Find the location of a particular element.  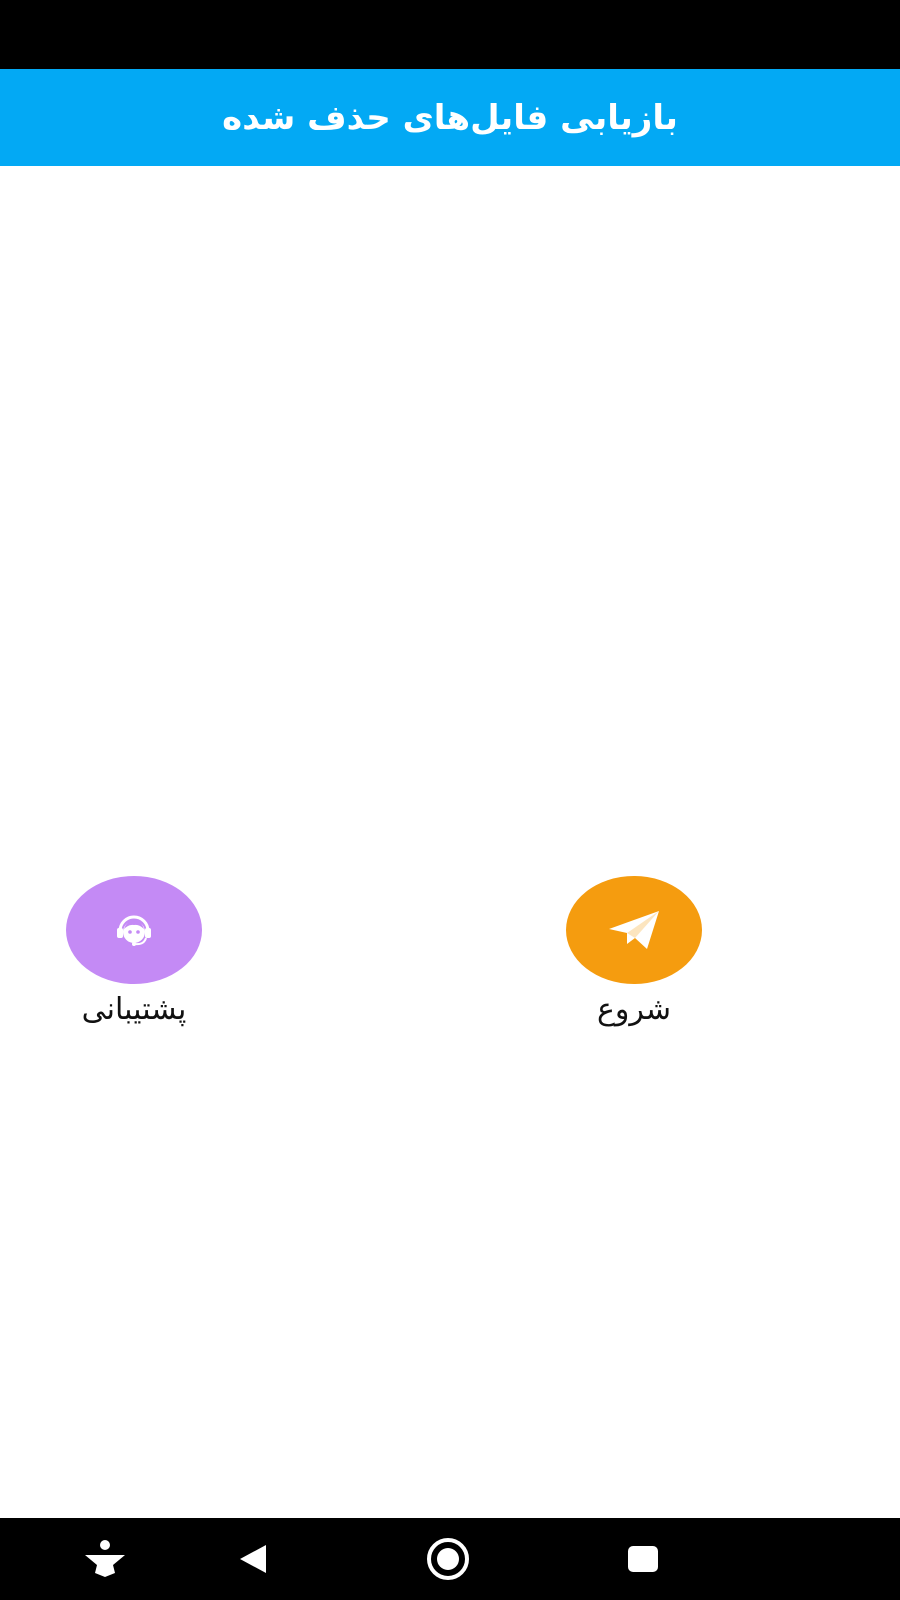

app-title: بازیابی فایل‌های حذف شده is located at coordinates (450, 117).